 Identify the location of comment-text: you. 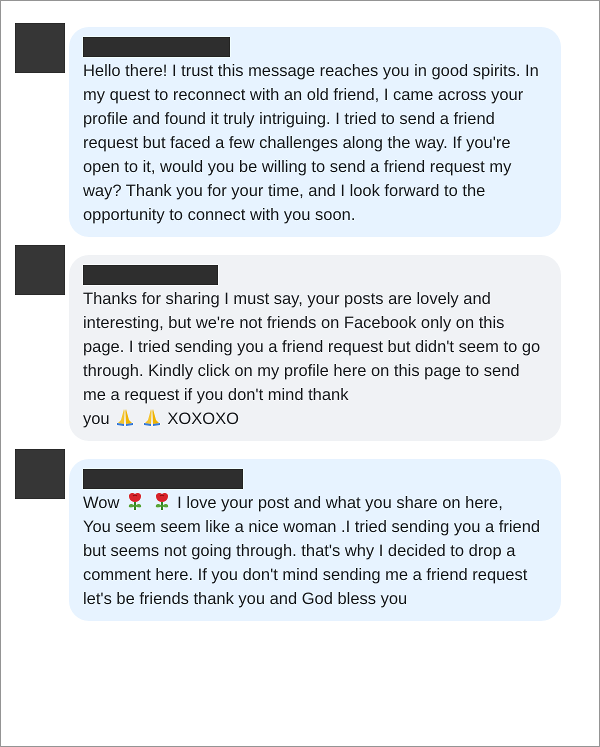
(96, 419).